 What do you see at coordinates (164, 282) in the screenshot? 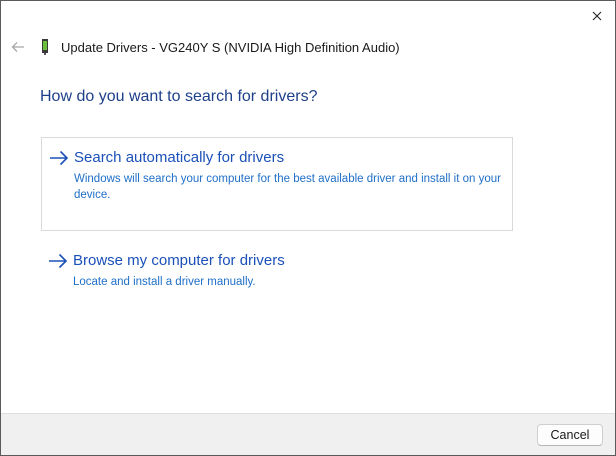
I see `option-description: Locate and install a driver manually.` at bounding box center [164, 282].